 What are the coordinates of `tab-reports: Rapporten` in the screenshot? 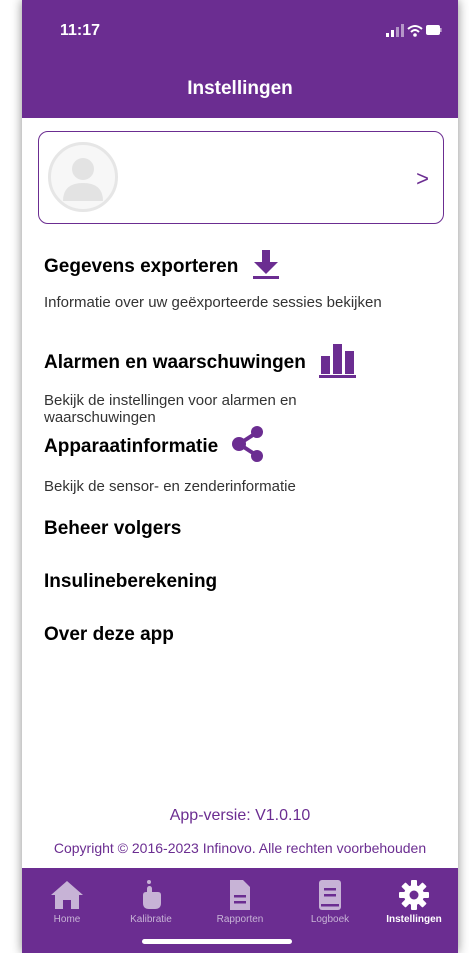 It's located at (240, 901).